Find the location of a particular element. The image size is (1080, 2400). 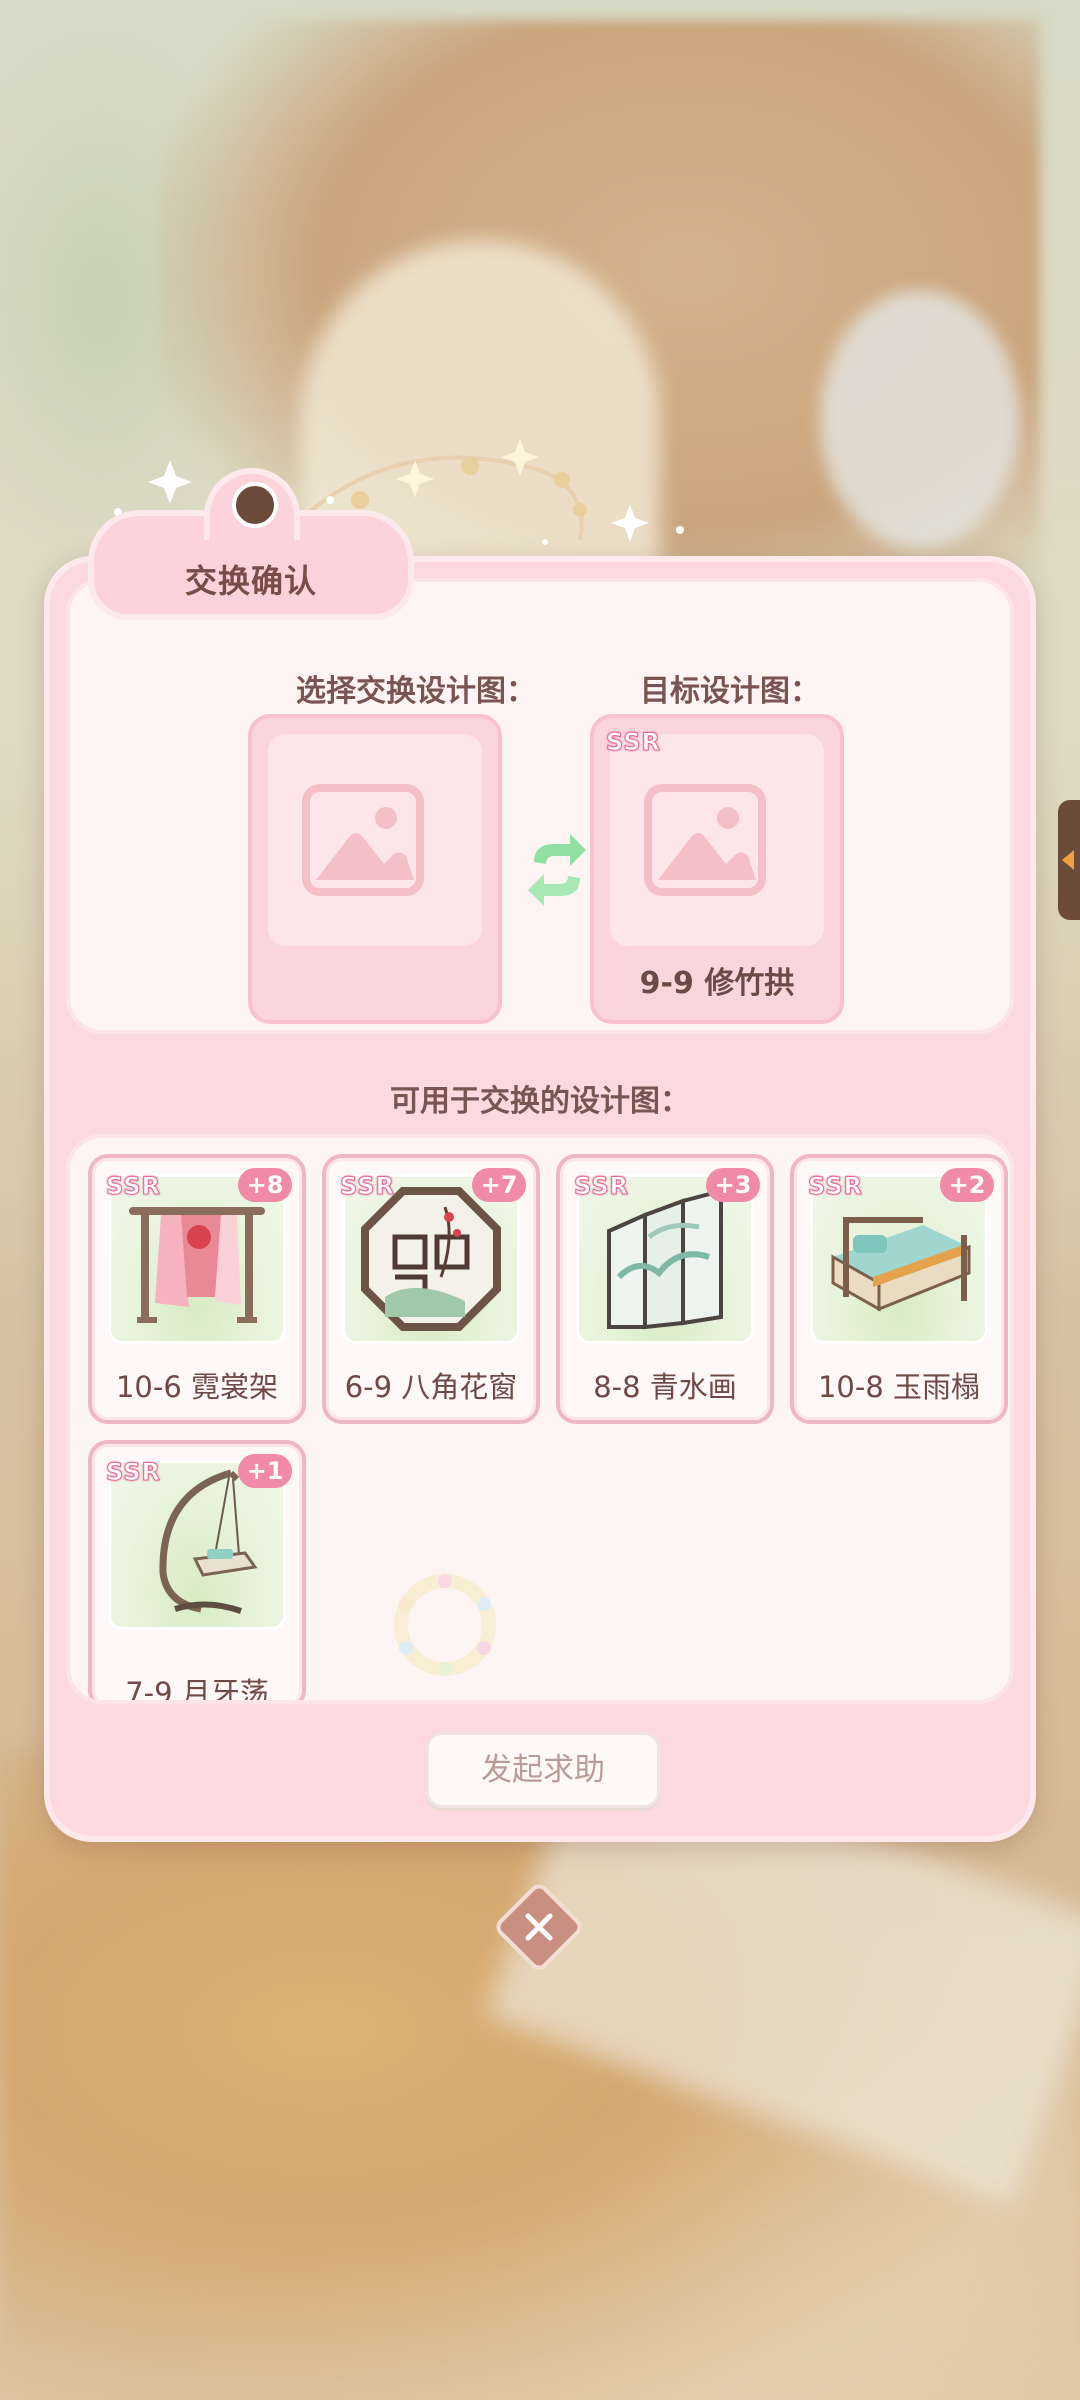

design-name: 8-8 青水画 is located at coordinates (665, 1387).